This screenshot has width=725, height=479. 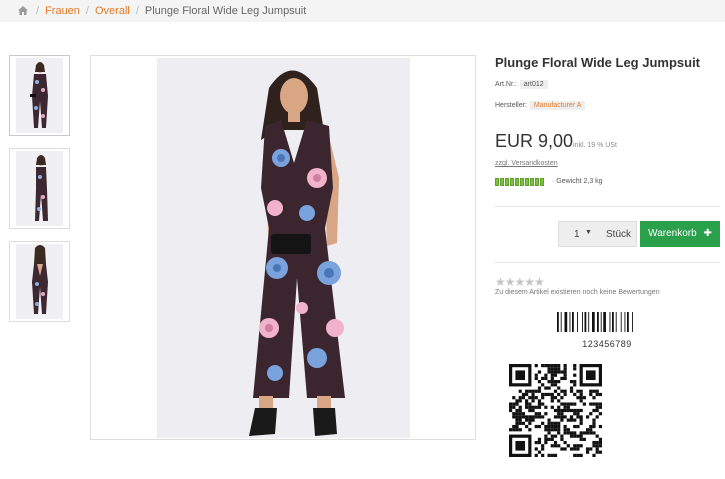 I want to click on shipping-costs-link: zzgl. Versandkosten, so click(x=526, y=163).